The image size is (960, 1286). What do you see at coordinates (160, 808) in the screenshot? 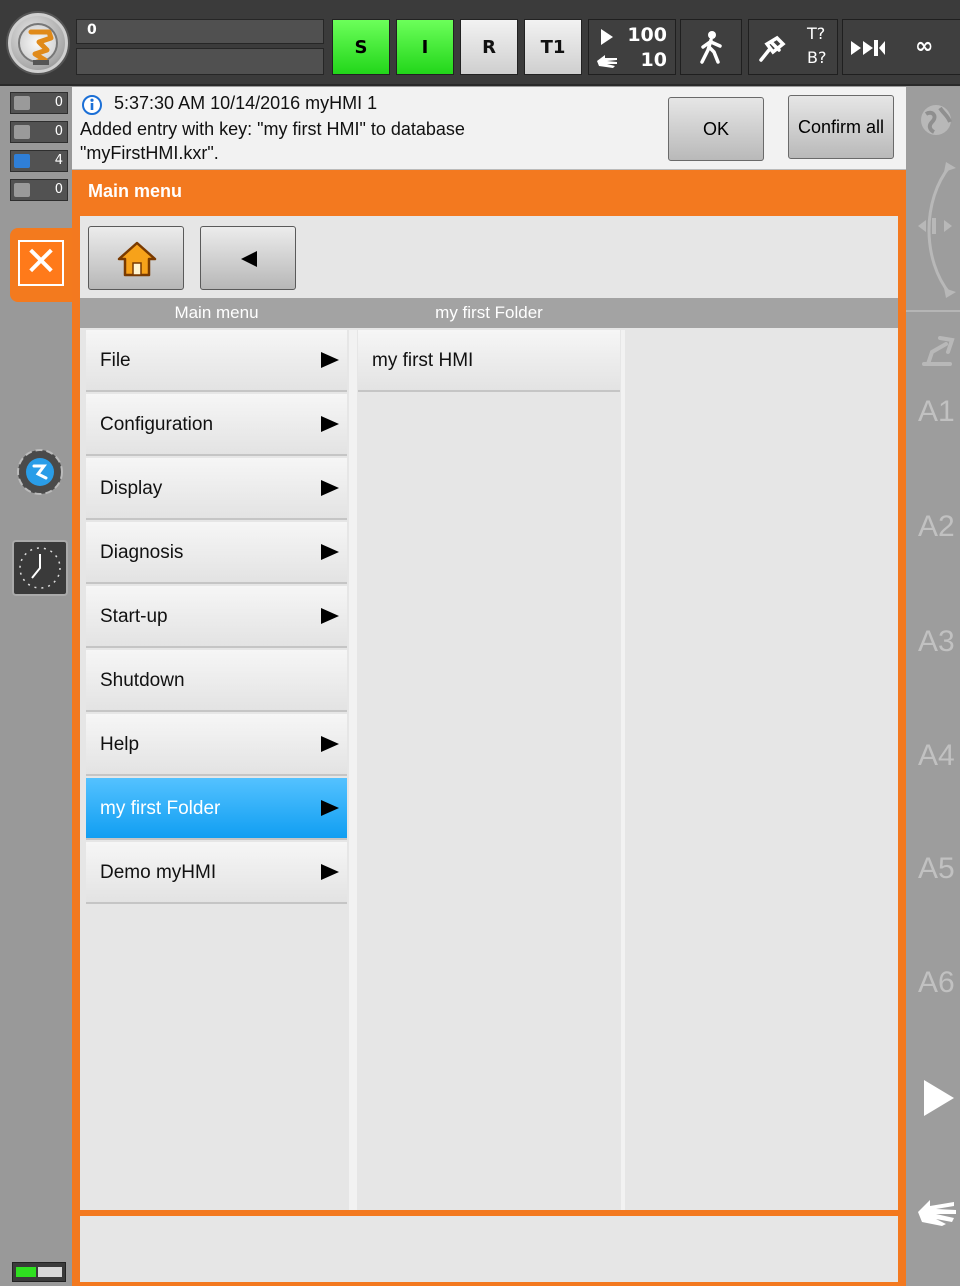
I see `menu-item-label: my first Folder` at bounding box center [160, 808].